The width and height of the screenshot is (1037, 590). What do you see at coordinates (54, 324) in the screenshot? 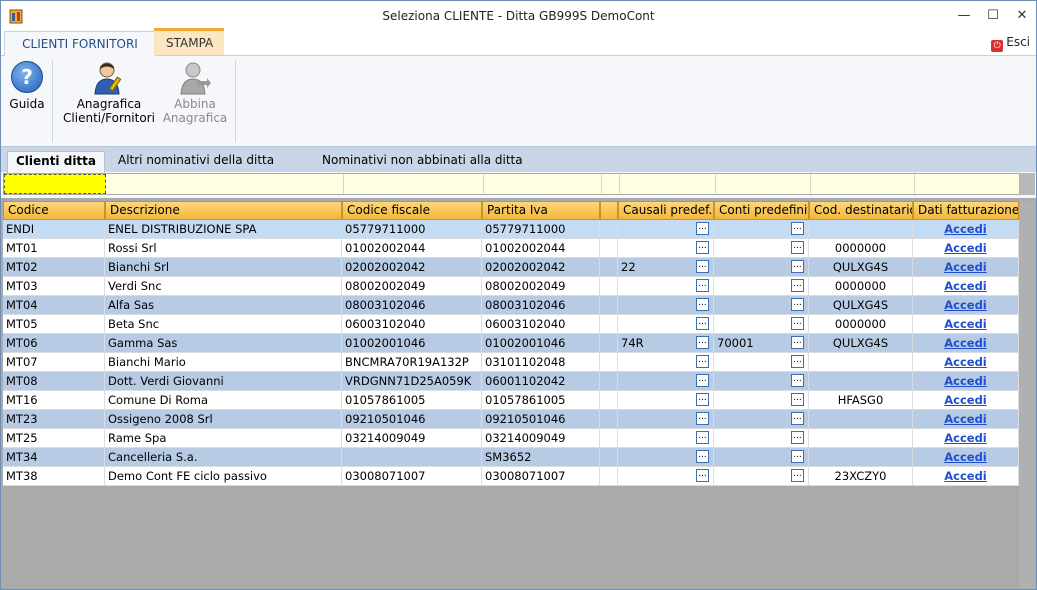
I see `codice-cell: MT05` at bounding box center [54, 324].